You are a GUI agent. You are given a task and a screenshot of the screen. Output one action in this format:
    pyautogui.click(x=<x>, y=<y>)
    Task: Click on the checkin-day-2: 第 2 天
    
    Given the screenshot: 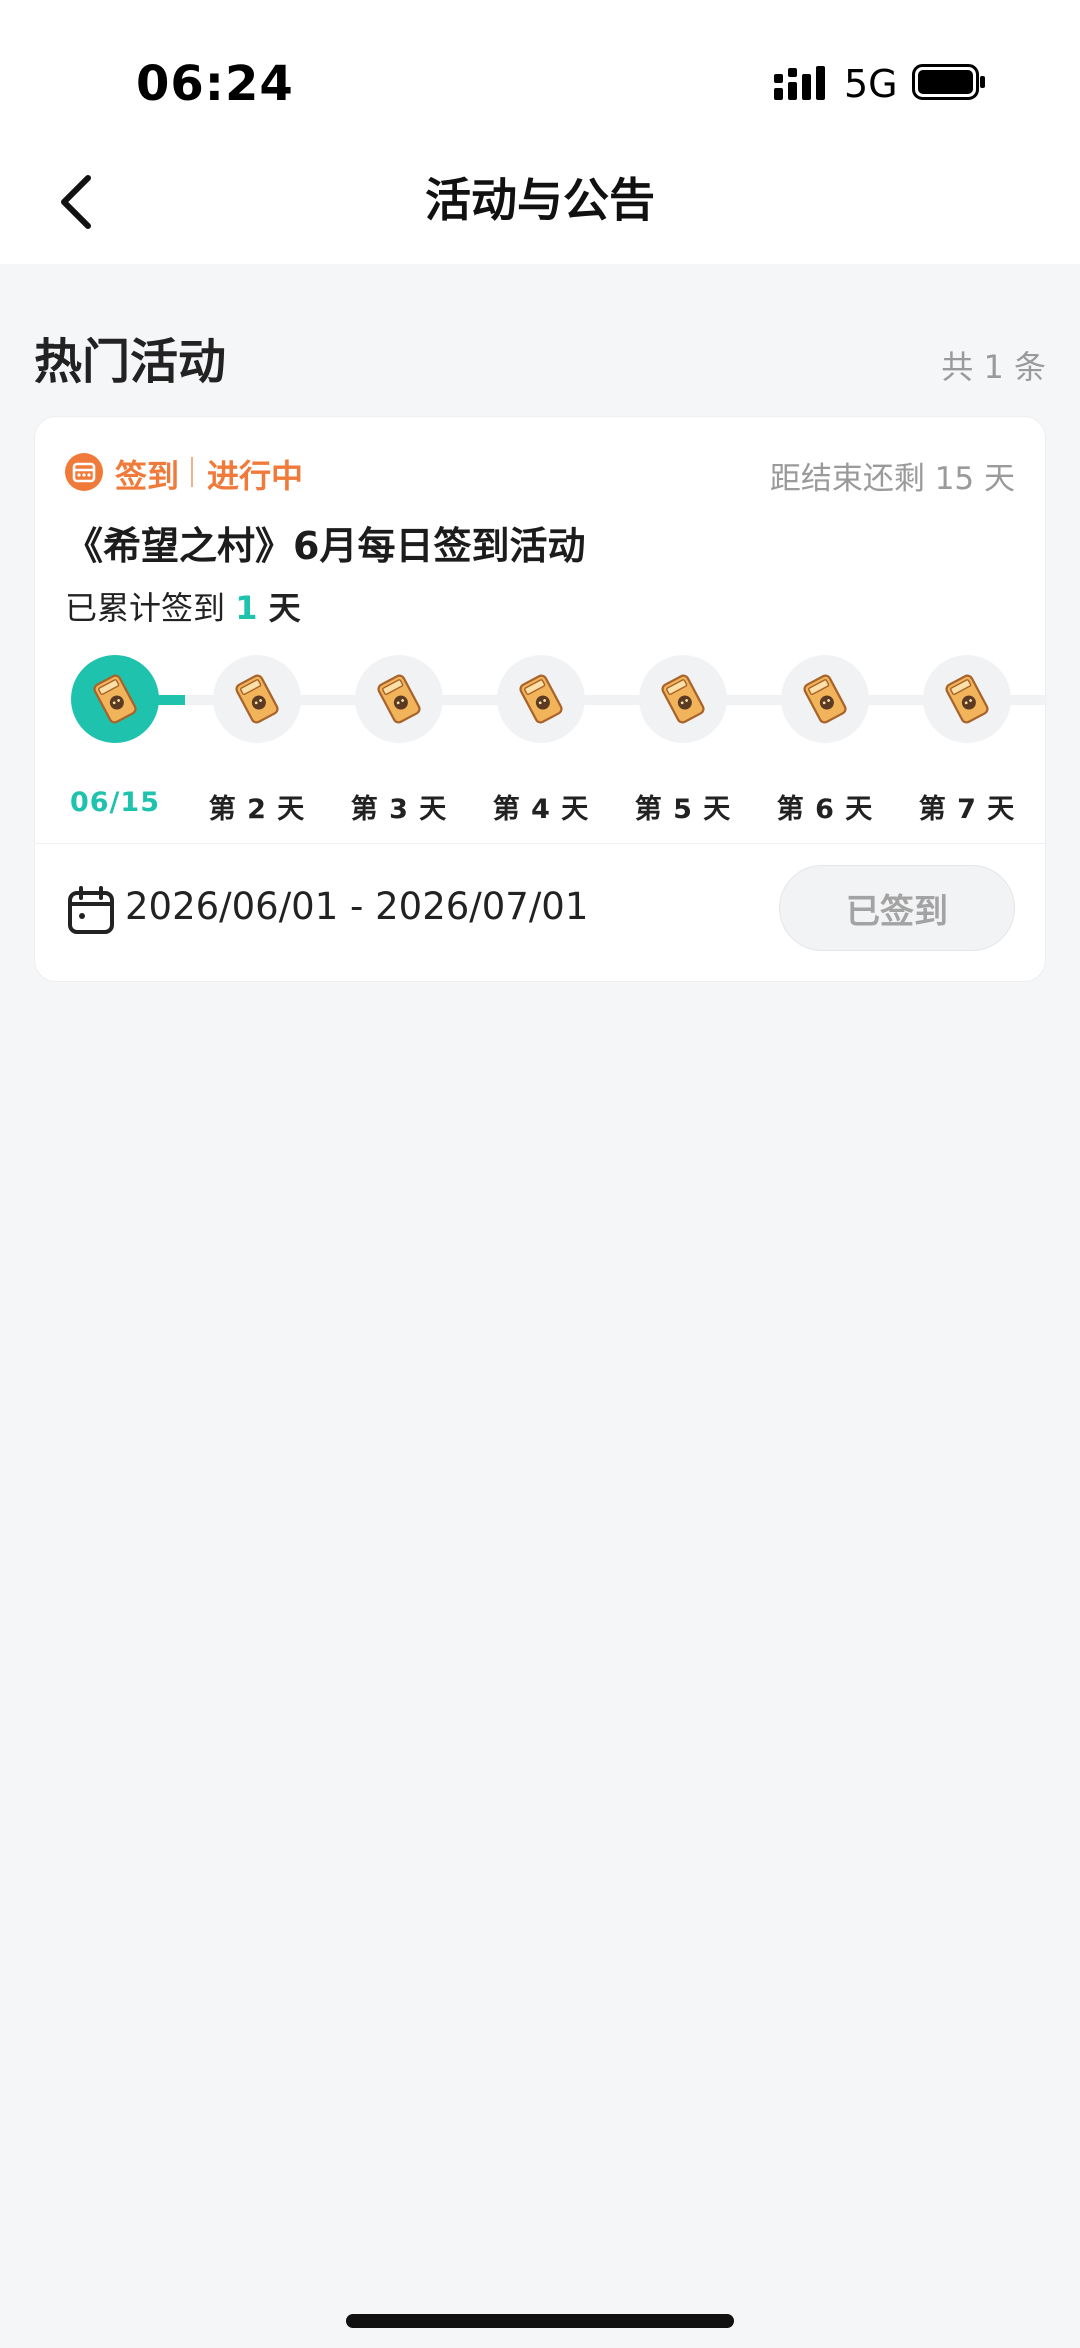 What is the action you would take?
    pyautogui.click(x=256, y=740)
    